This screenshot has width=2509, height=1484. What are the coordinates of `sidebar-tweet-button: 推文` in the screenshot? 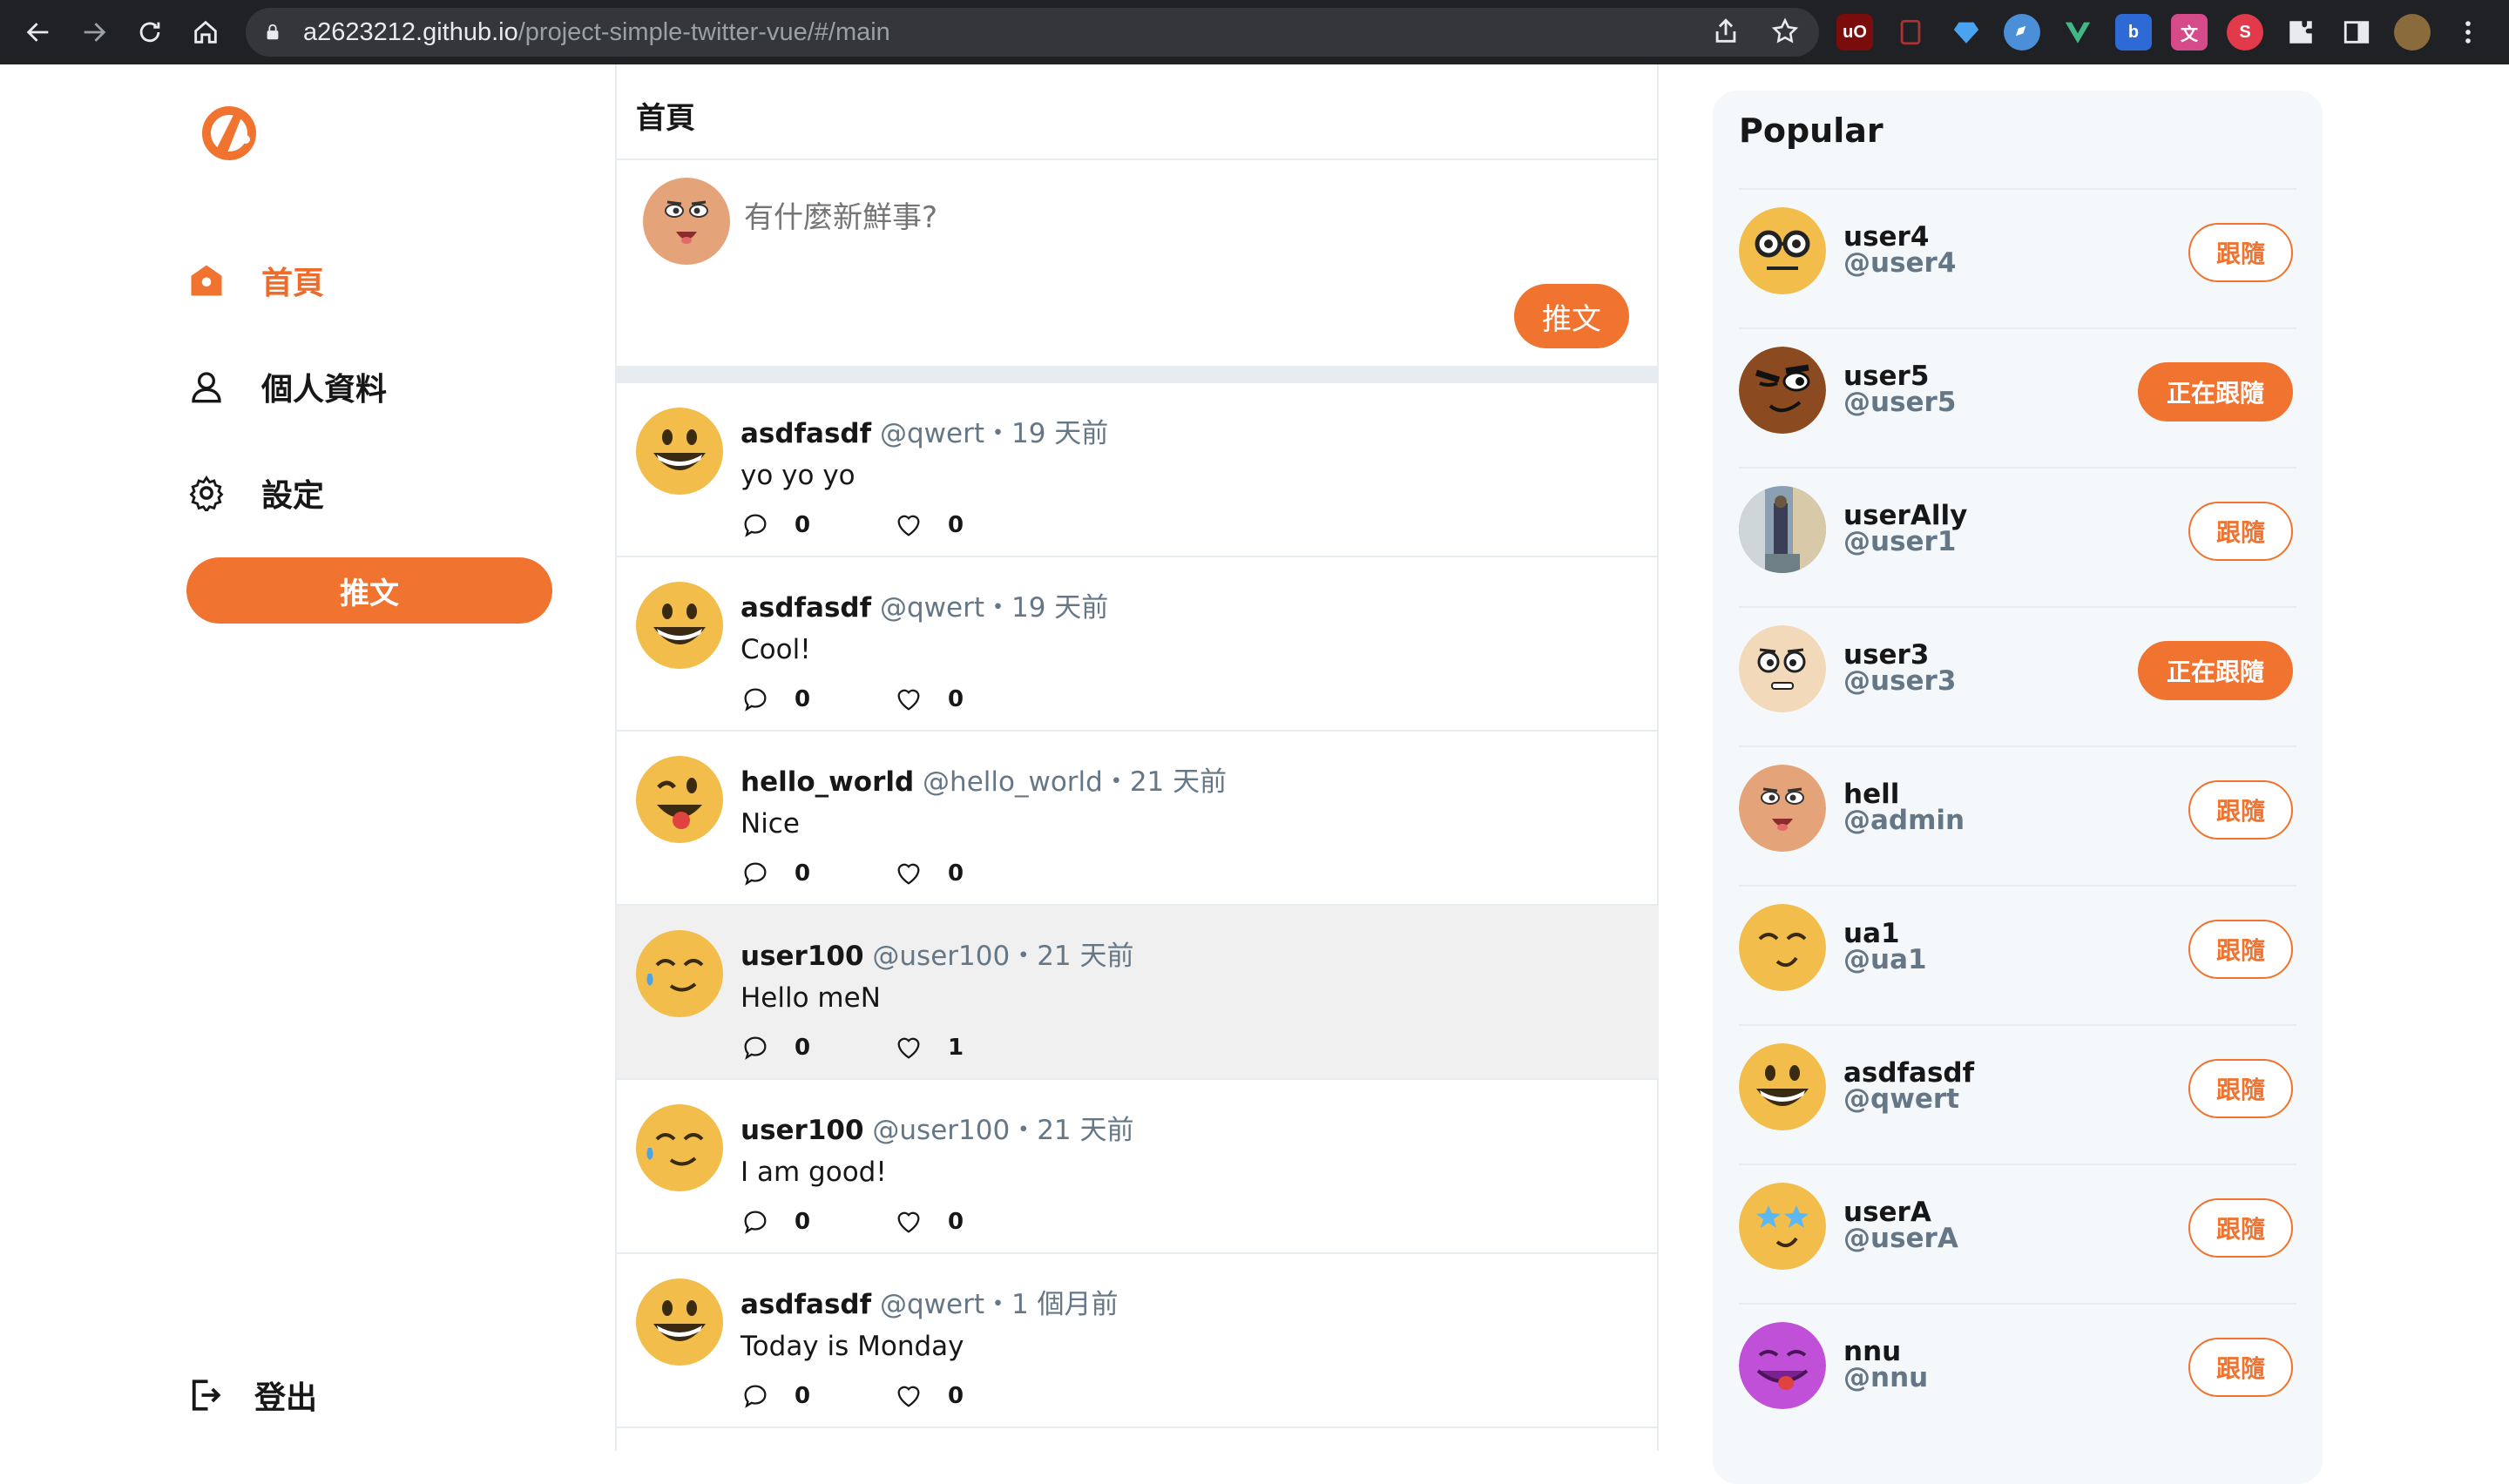 It's located at (369, 590).